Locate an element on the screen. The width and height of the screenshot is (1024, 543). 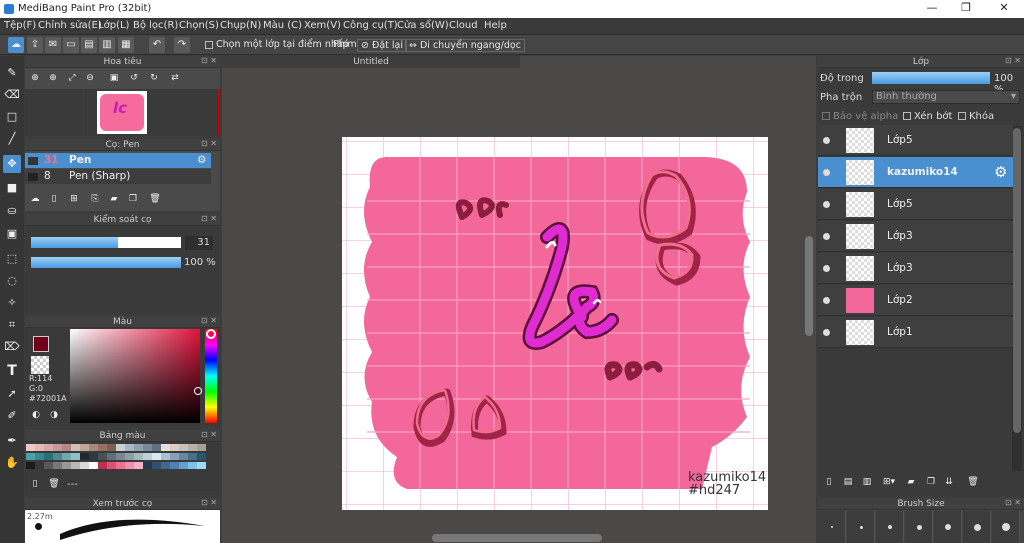
brush-duplicate-icon: ❐ is located at coordinates (133, 199).